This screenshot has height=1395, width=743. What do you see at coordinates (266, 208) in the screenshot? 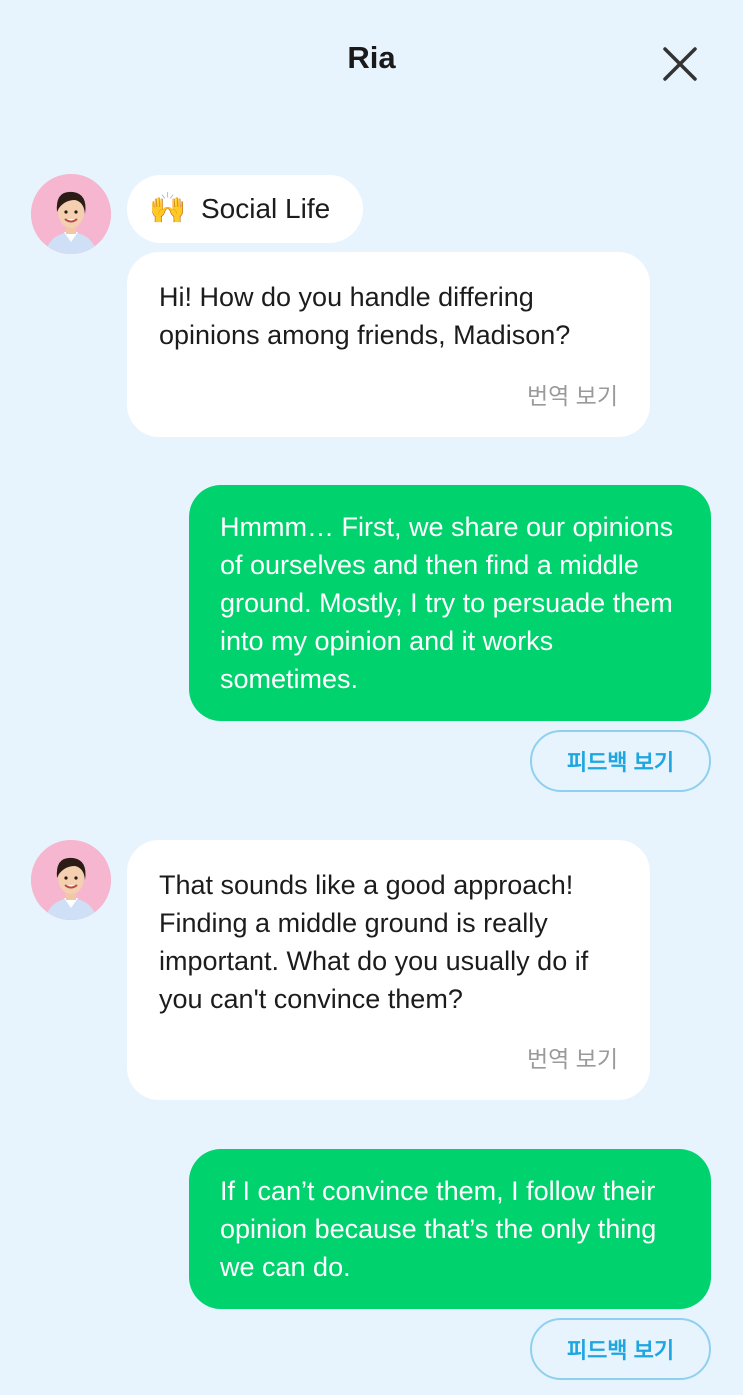
I see `topic-label: Social Life` at bounding box center [266, 208].